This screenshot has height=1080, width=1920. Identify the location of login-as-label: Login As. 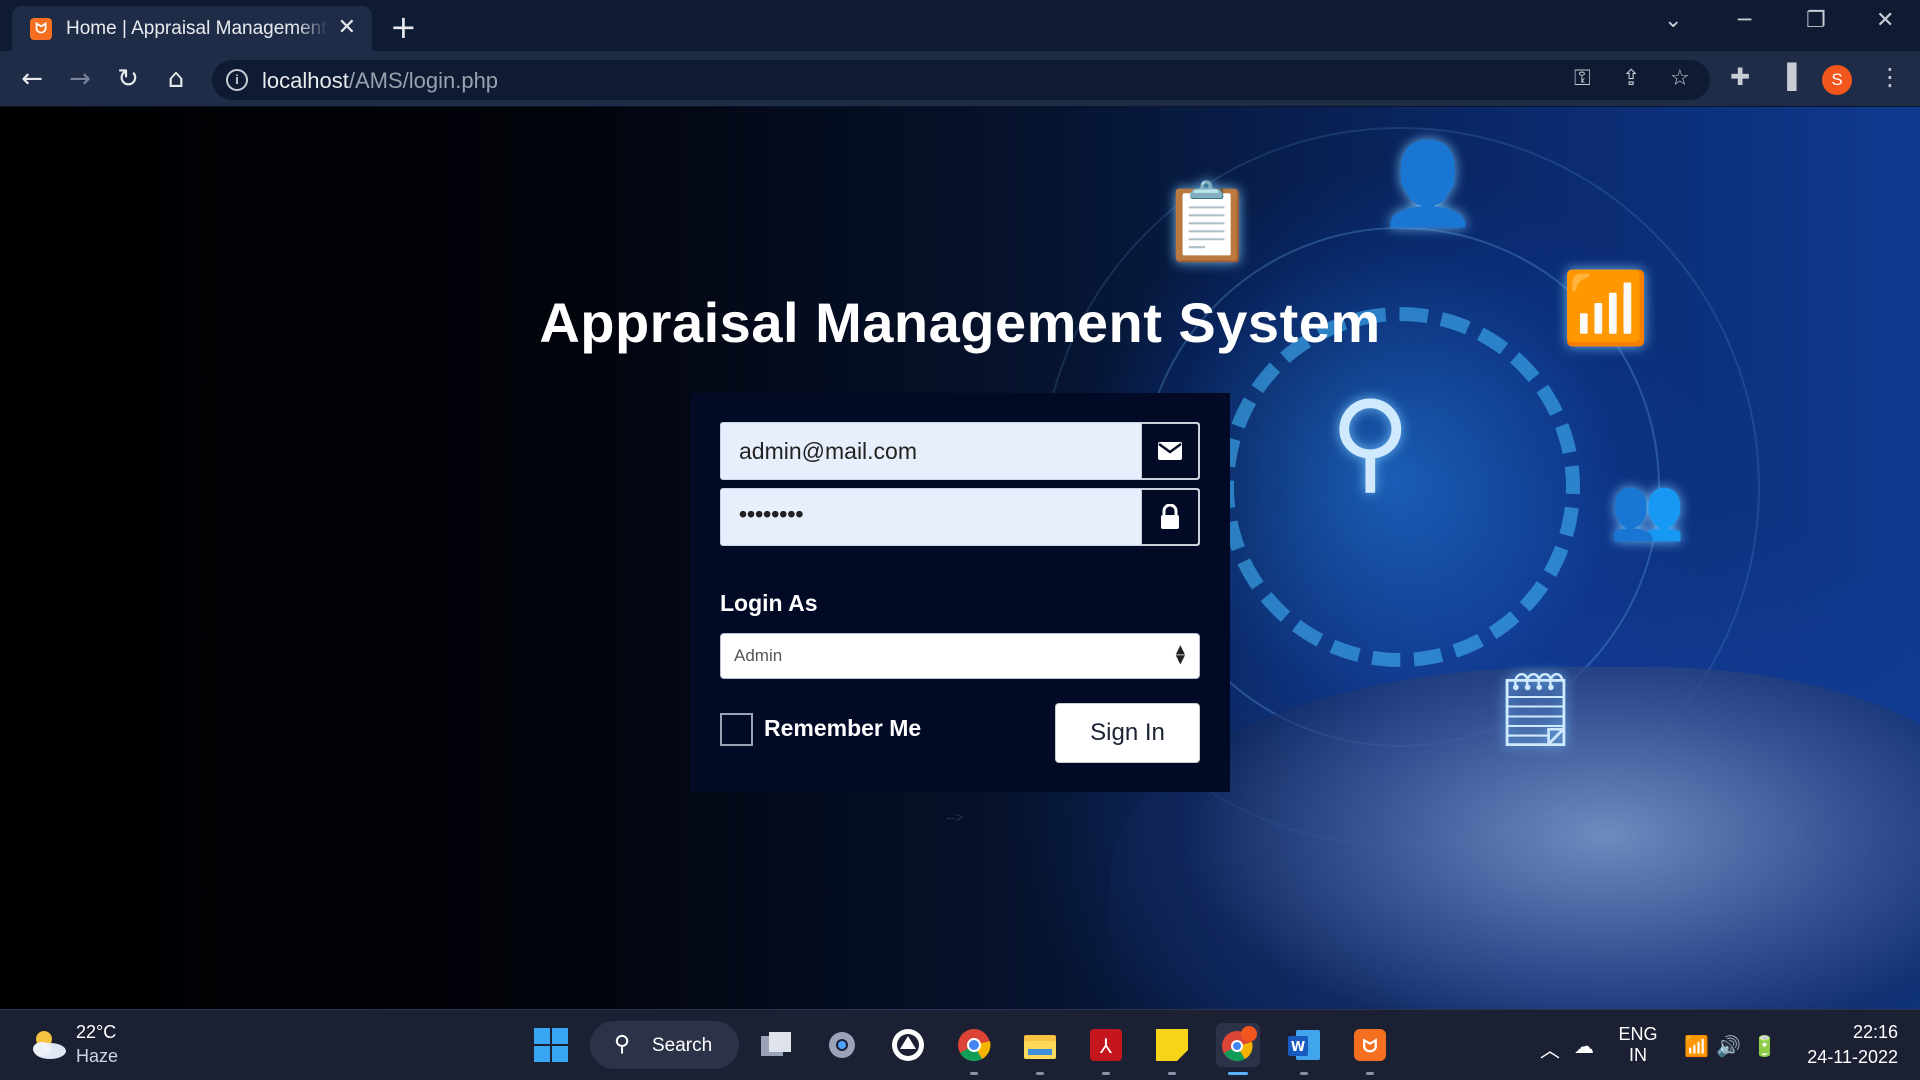
(769, 603).